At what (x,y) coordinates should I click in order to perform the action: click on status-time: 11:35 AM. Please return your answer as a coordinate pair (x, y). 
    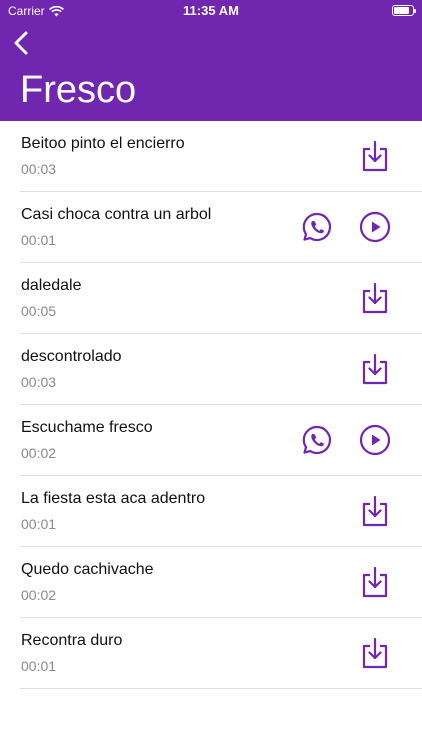
    Looking at the image, I should click on (211, 10).